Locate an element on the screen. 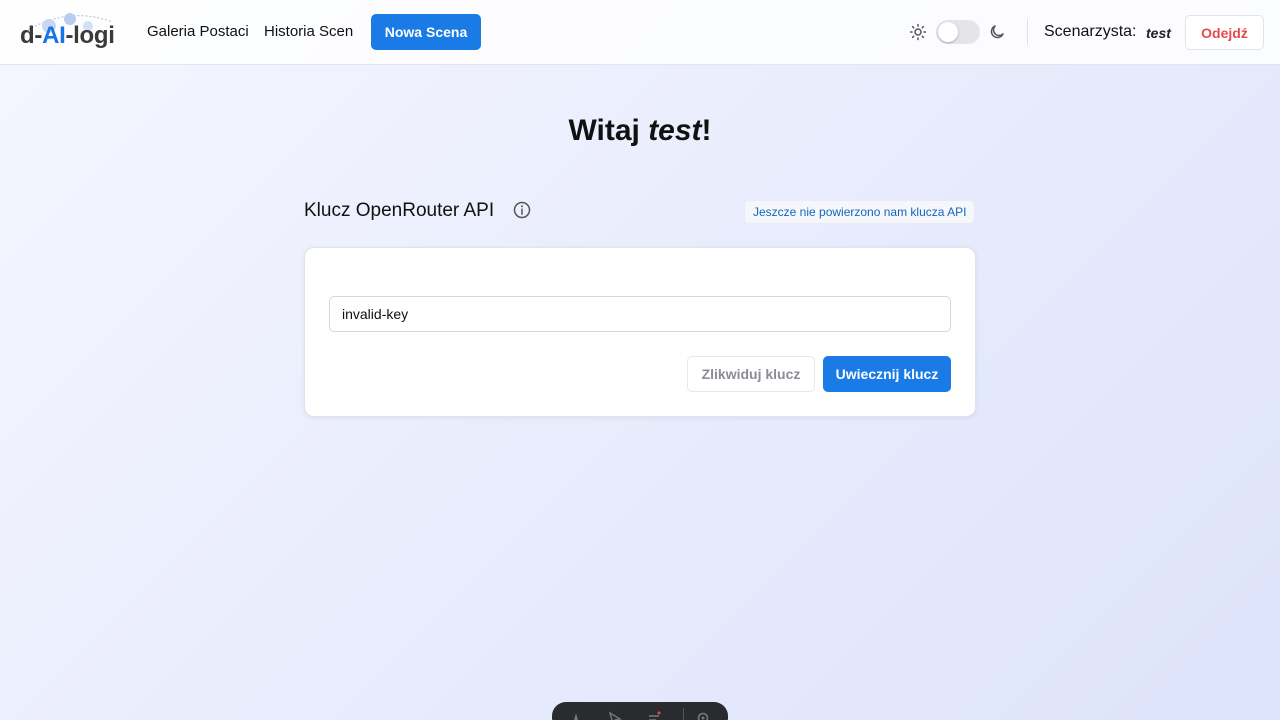 Image resolution: width=1280 pixels, height=720 pixels. delete-key-button: Zlikwiduj klucz is located at coordinates (751, 374).